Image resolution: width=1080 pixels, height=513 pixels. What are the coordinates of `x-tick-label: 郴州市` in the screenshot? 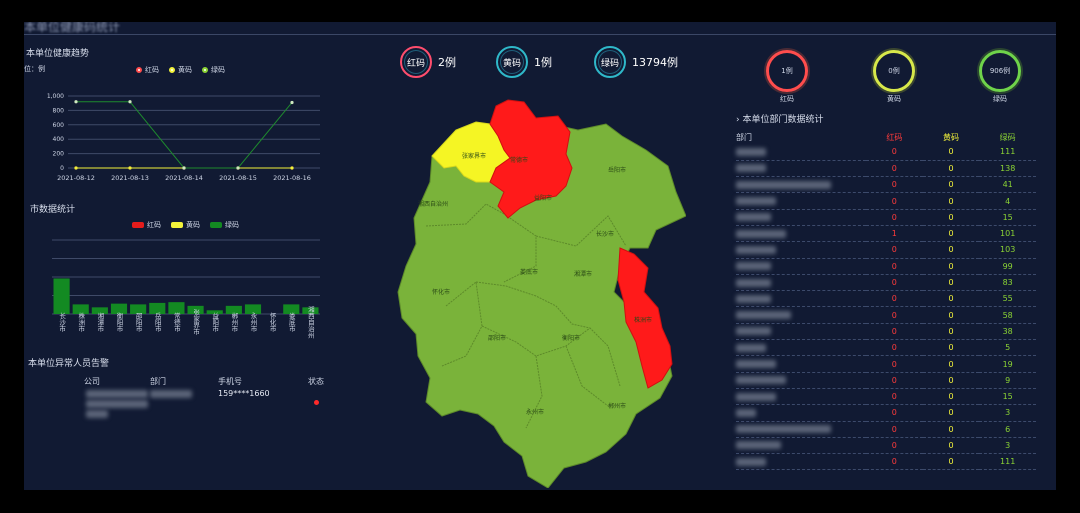 It's located at (234, 322).